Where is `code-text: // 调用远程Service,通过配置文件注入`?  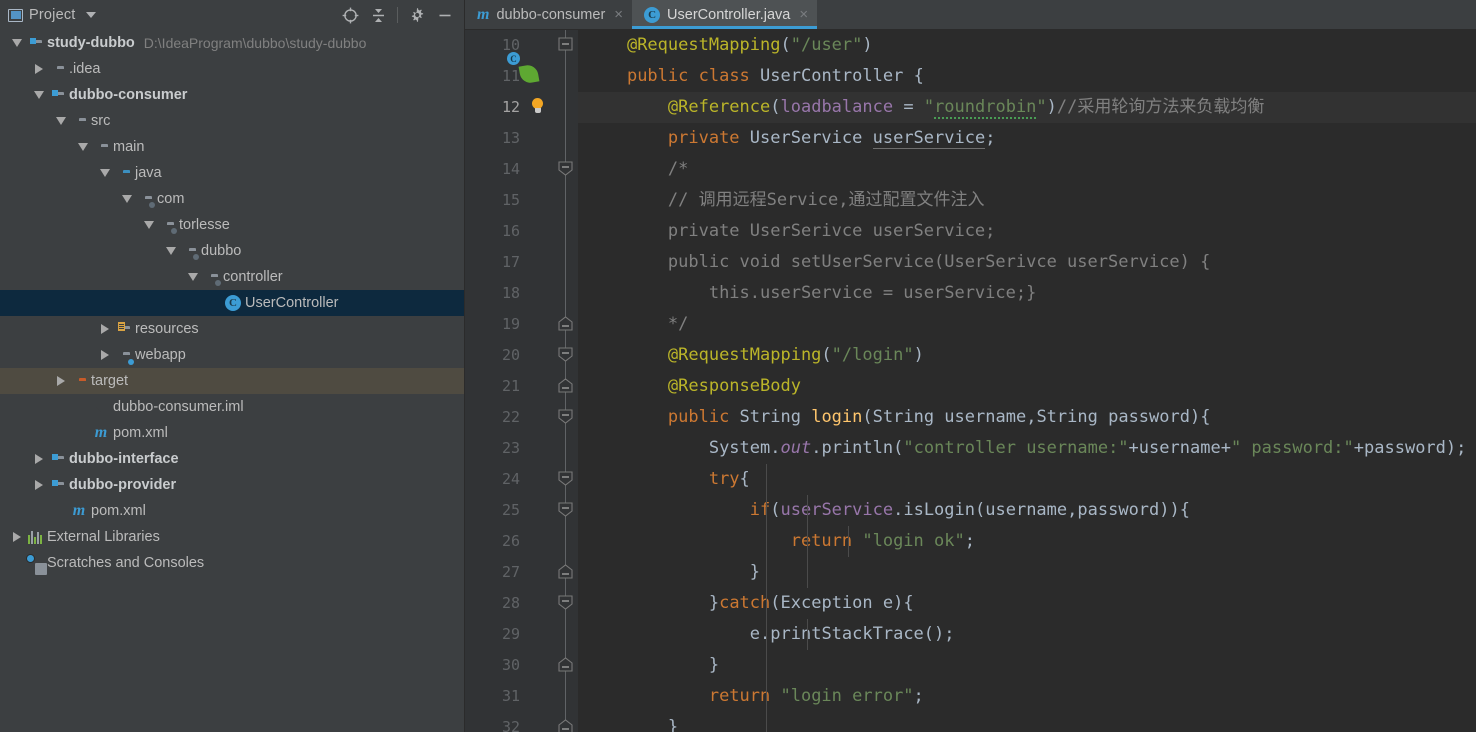 code-text: // 调用远程Service,通过配置文件注入 is located at coordinates (1027, 200).